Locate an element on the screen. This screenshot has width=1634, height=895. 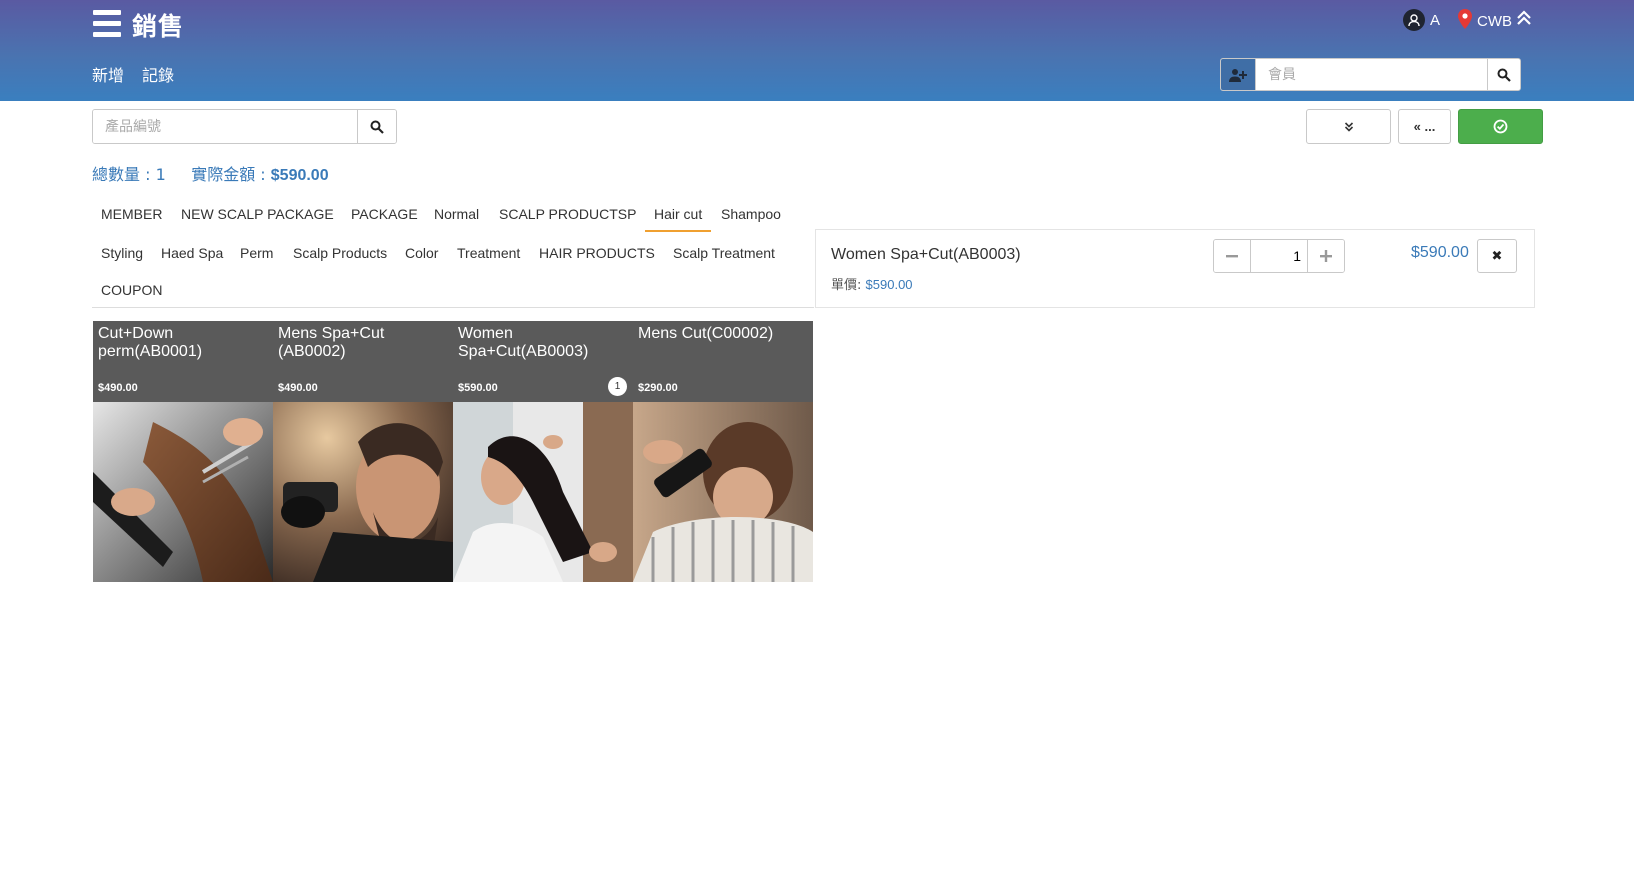
nav-records: 記錄 is located at coordinates (158, 74).